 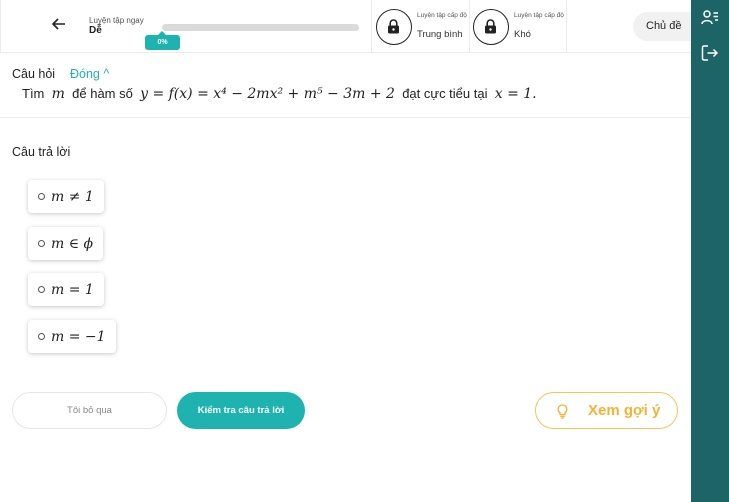 I want to click on answer-label: m = −1, so click(x=78, y=336).